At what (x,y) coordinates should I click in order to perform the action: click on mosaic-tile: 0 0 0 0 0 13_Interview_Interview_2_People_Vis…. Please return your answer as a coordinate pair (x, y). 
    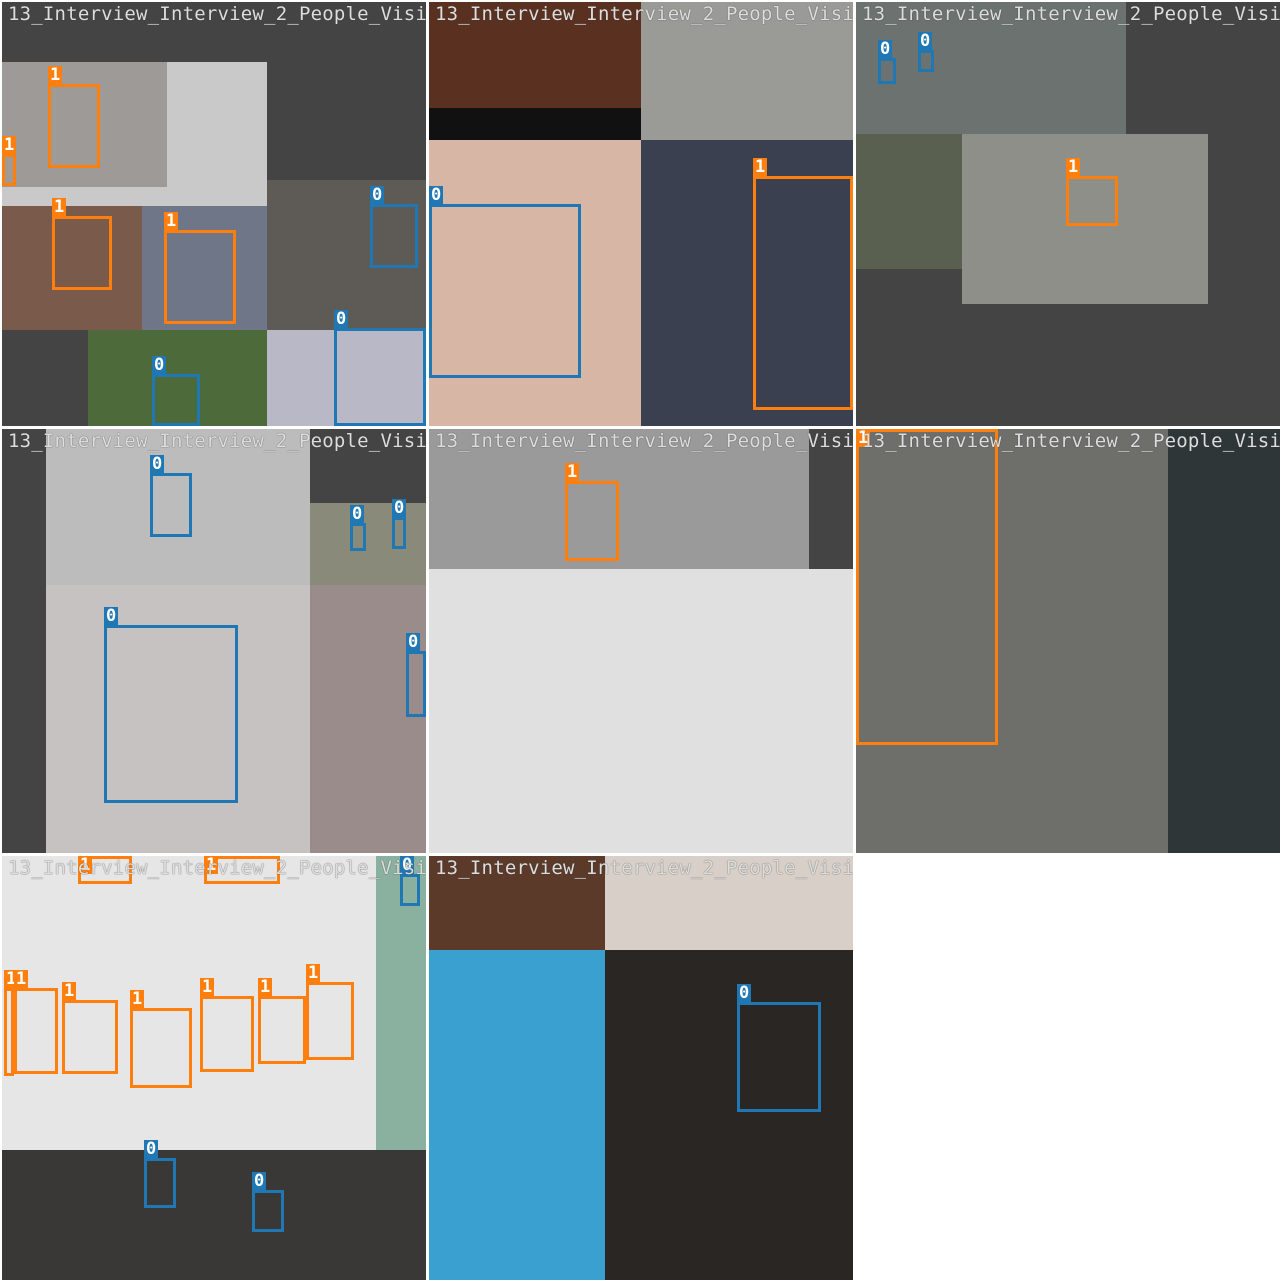
    Looking at the image, I should click on (214, 641).